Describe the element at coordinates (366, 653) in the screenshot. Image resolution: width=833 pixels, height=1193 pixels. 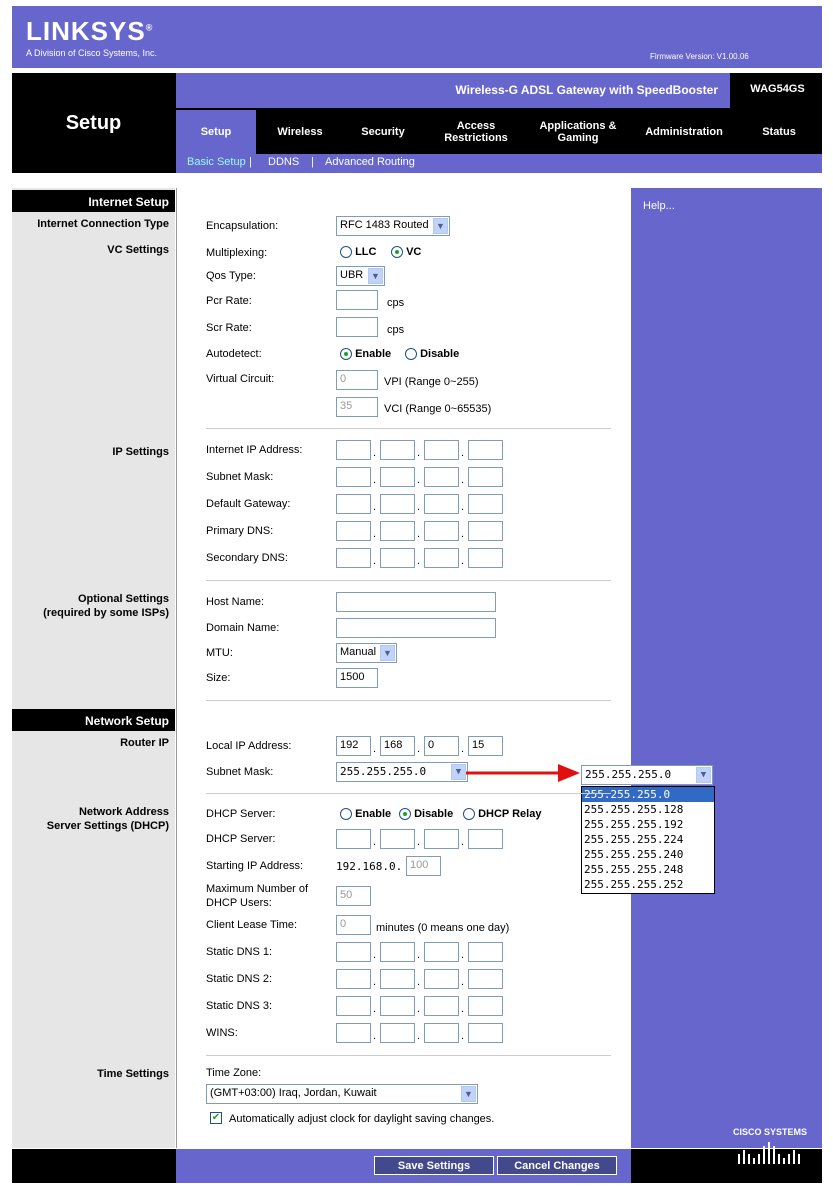
I see `mtu-select: Manual ▼` at that location.